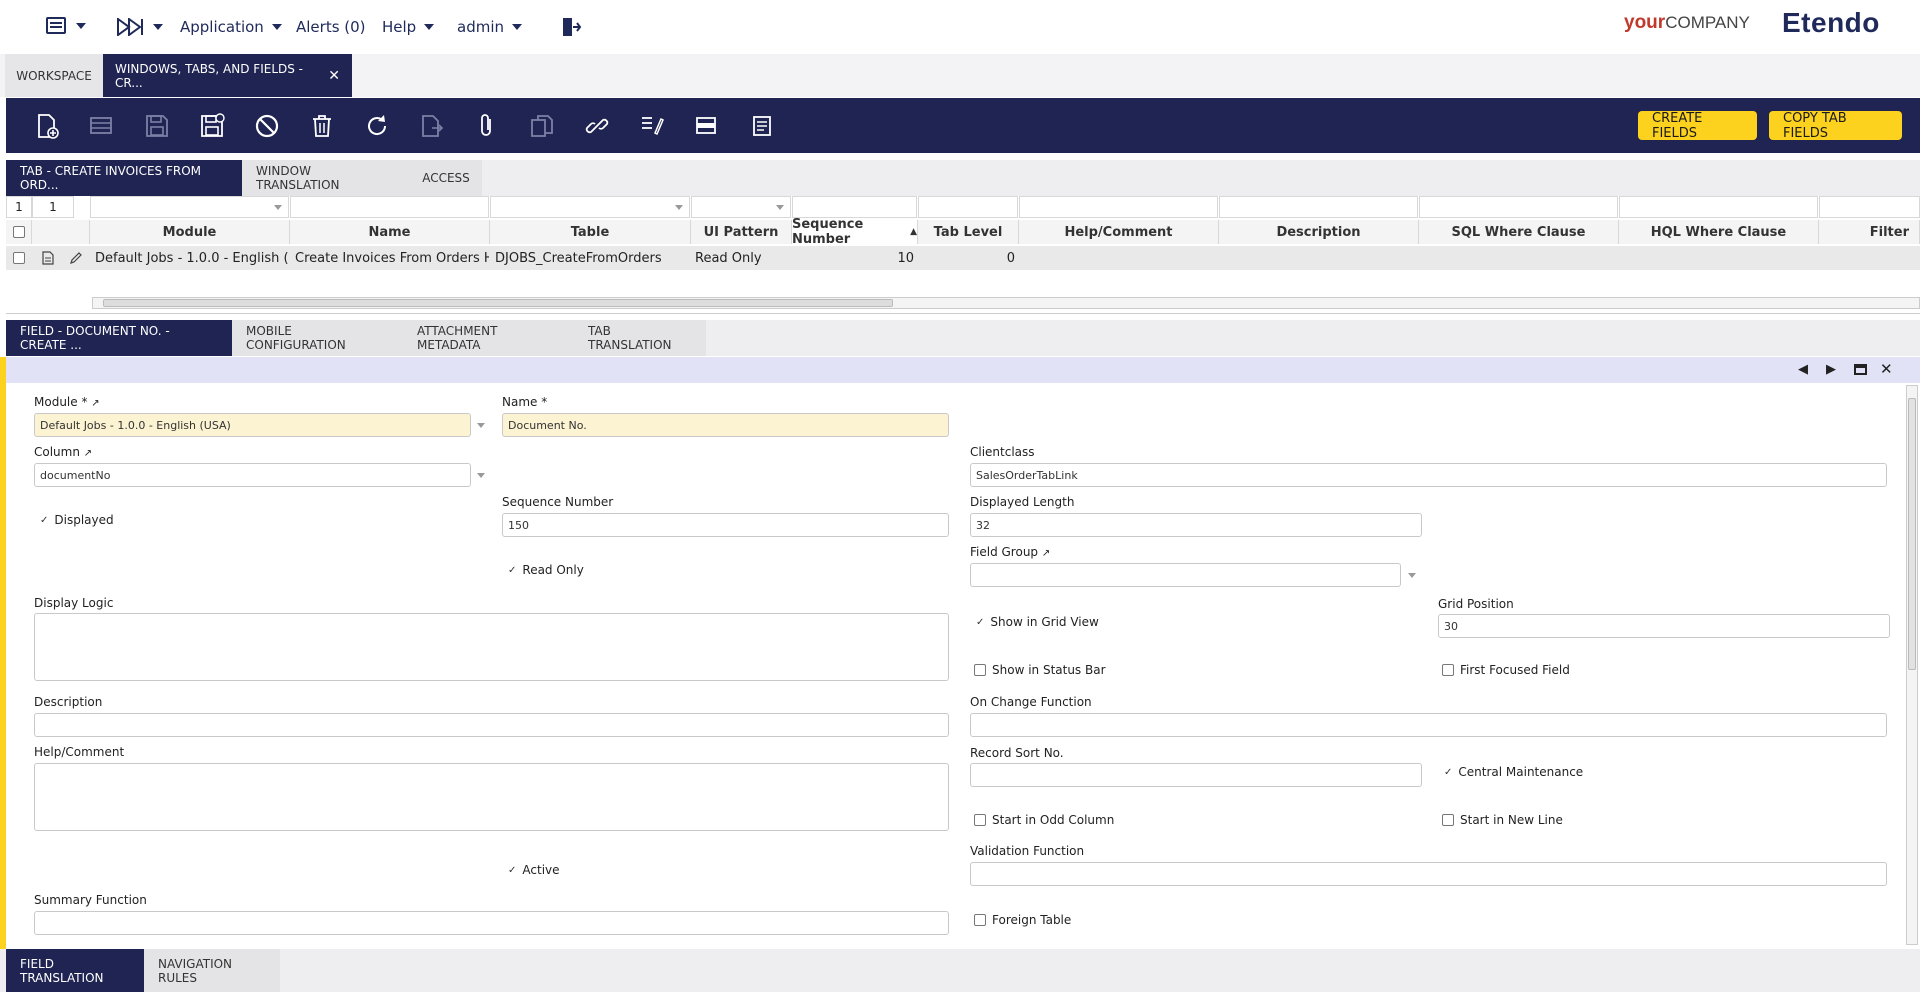  I want to click on notes-button, so click(762, 126).